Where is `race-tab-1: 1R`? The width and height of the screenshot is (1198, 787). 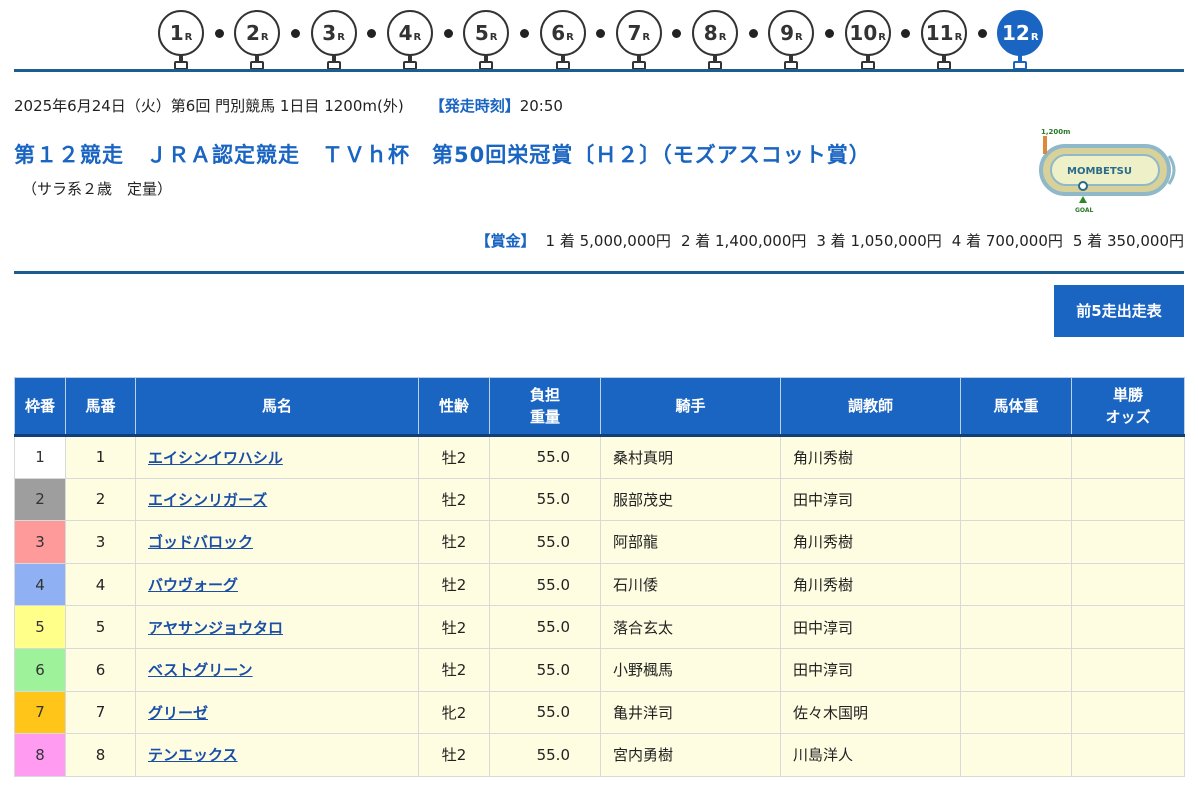 race-tab-1: 1R is located at coordinates (181, 41).